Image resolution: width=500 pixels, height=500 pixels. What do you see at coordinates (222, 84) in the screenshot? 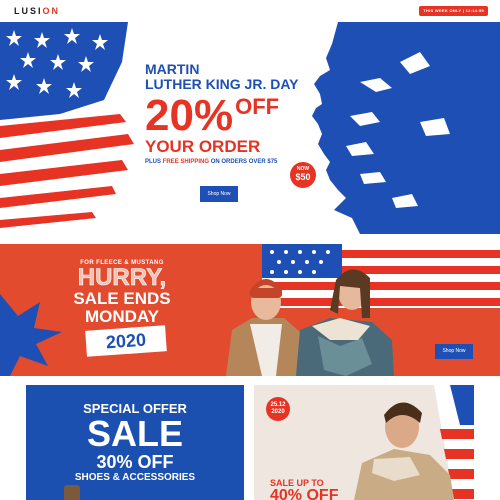
I see `hero-line2: LUTHER KING JR. DAY` at bounding box center [222, 84].